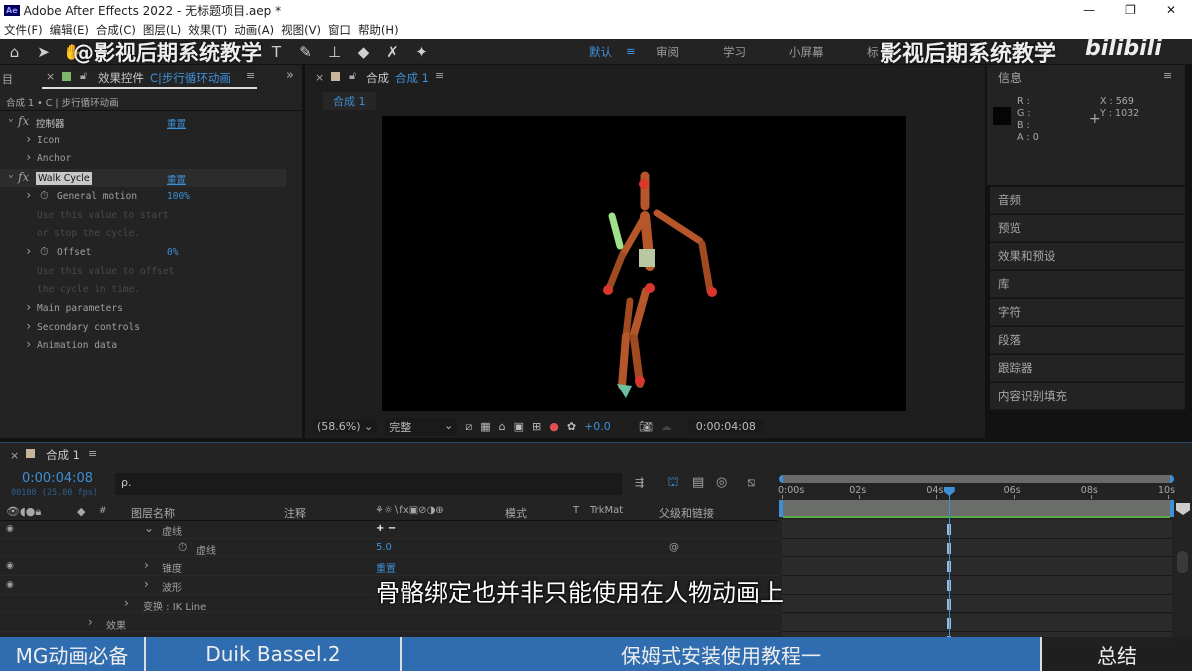 Image resolution: width=1192 pixels, height=671 pixels. What do you see at coordinates (519, 426) in the screenshot?
I see `region-of-interest-icon: ▣` at bounding box center [519, 426].